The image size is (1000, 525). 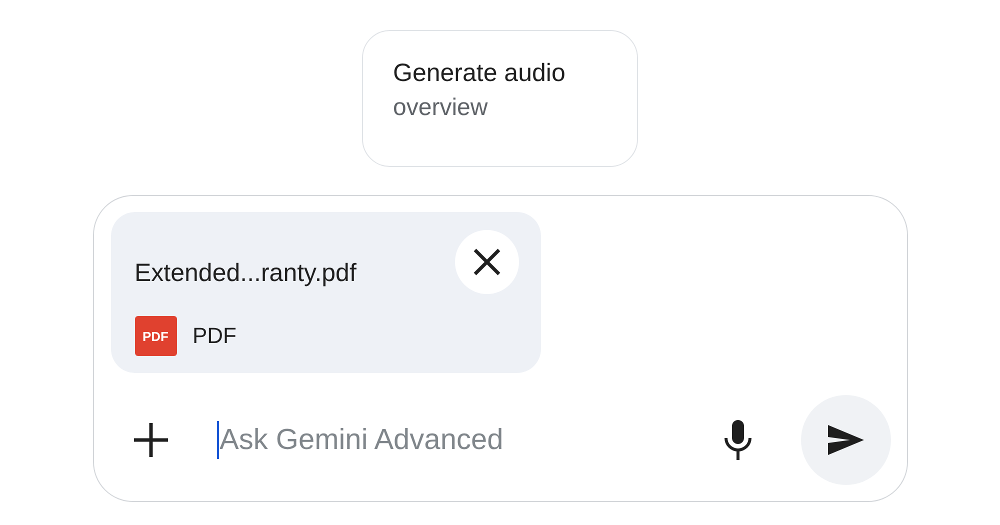 What do you see at coordinates (441, 108) in the screenshot?
I see `suggestion-subtitle: overview` at bounding box center [441, 108].